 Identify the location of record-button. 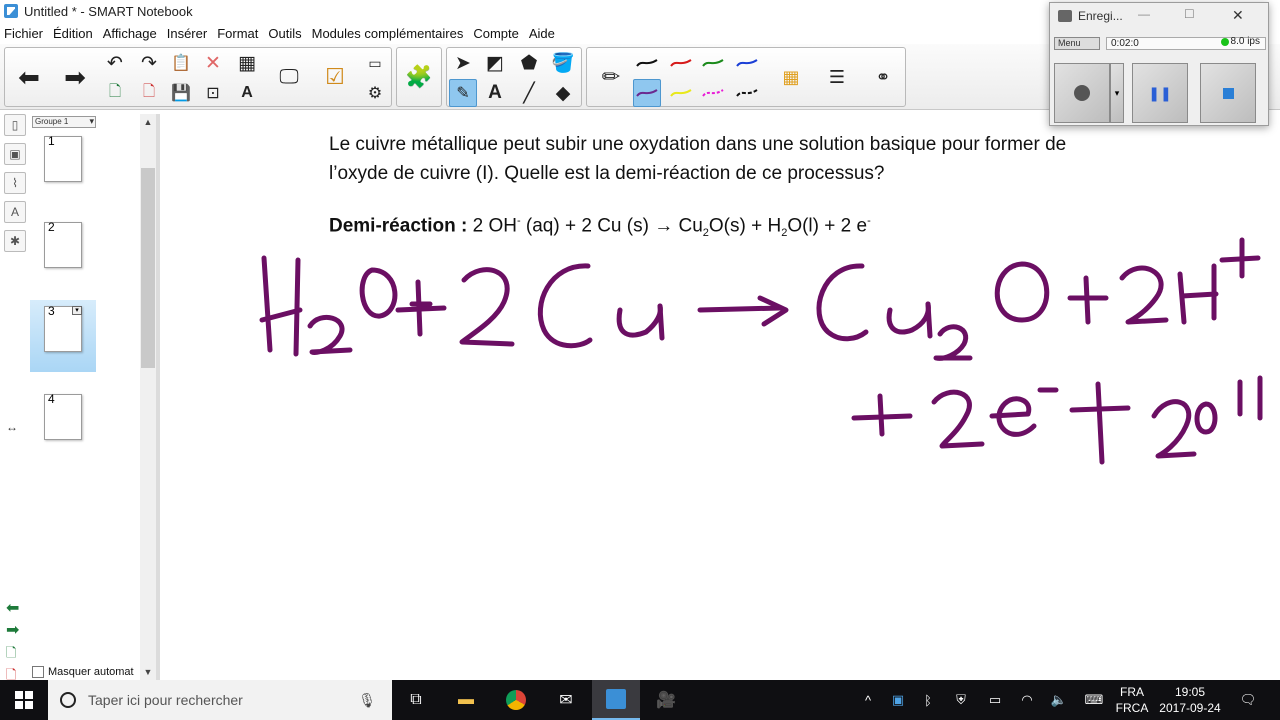
(1082, 93).